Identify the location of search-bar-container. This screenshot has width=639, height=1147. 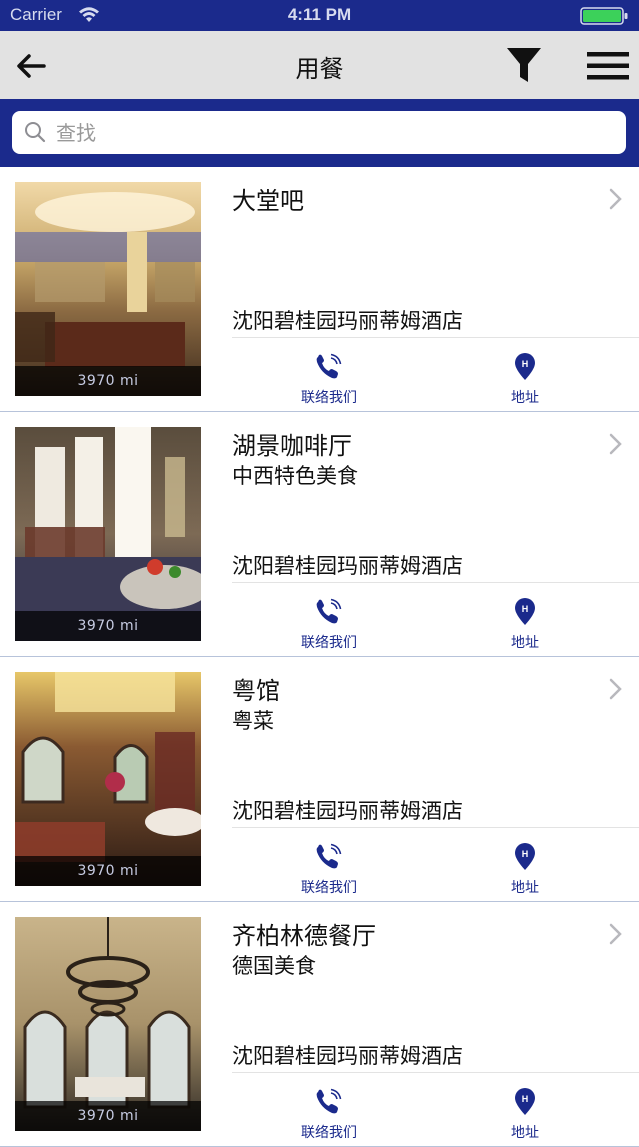
(319, 133).